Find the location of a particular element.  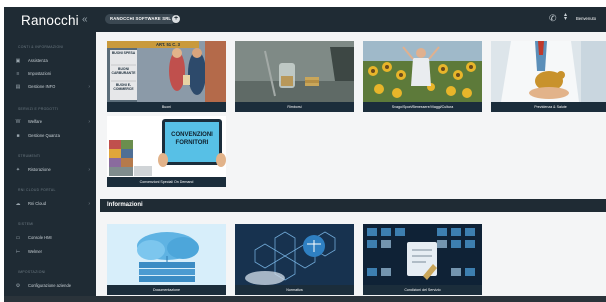

section-header: Informazioni is located at coordinates (353, 205).